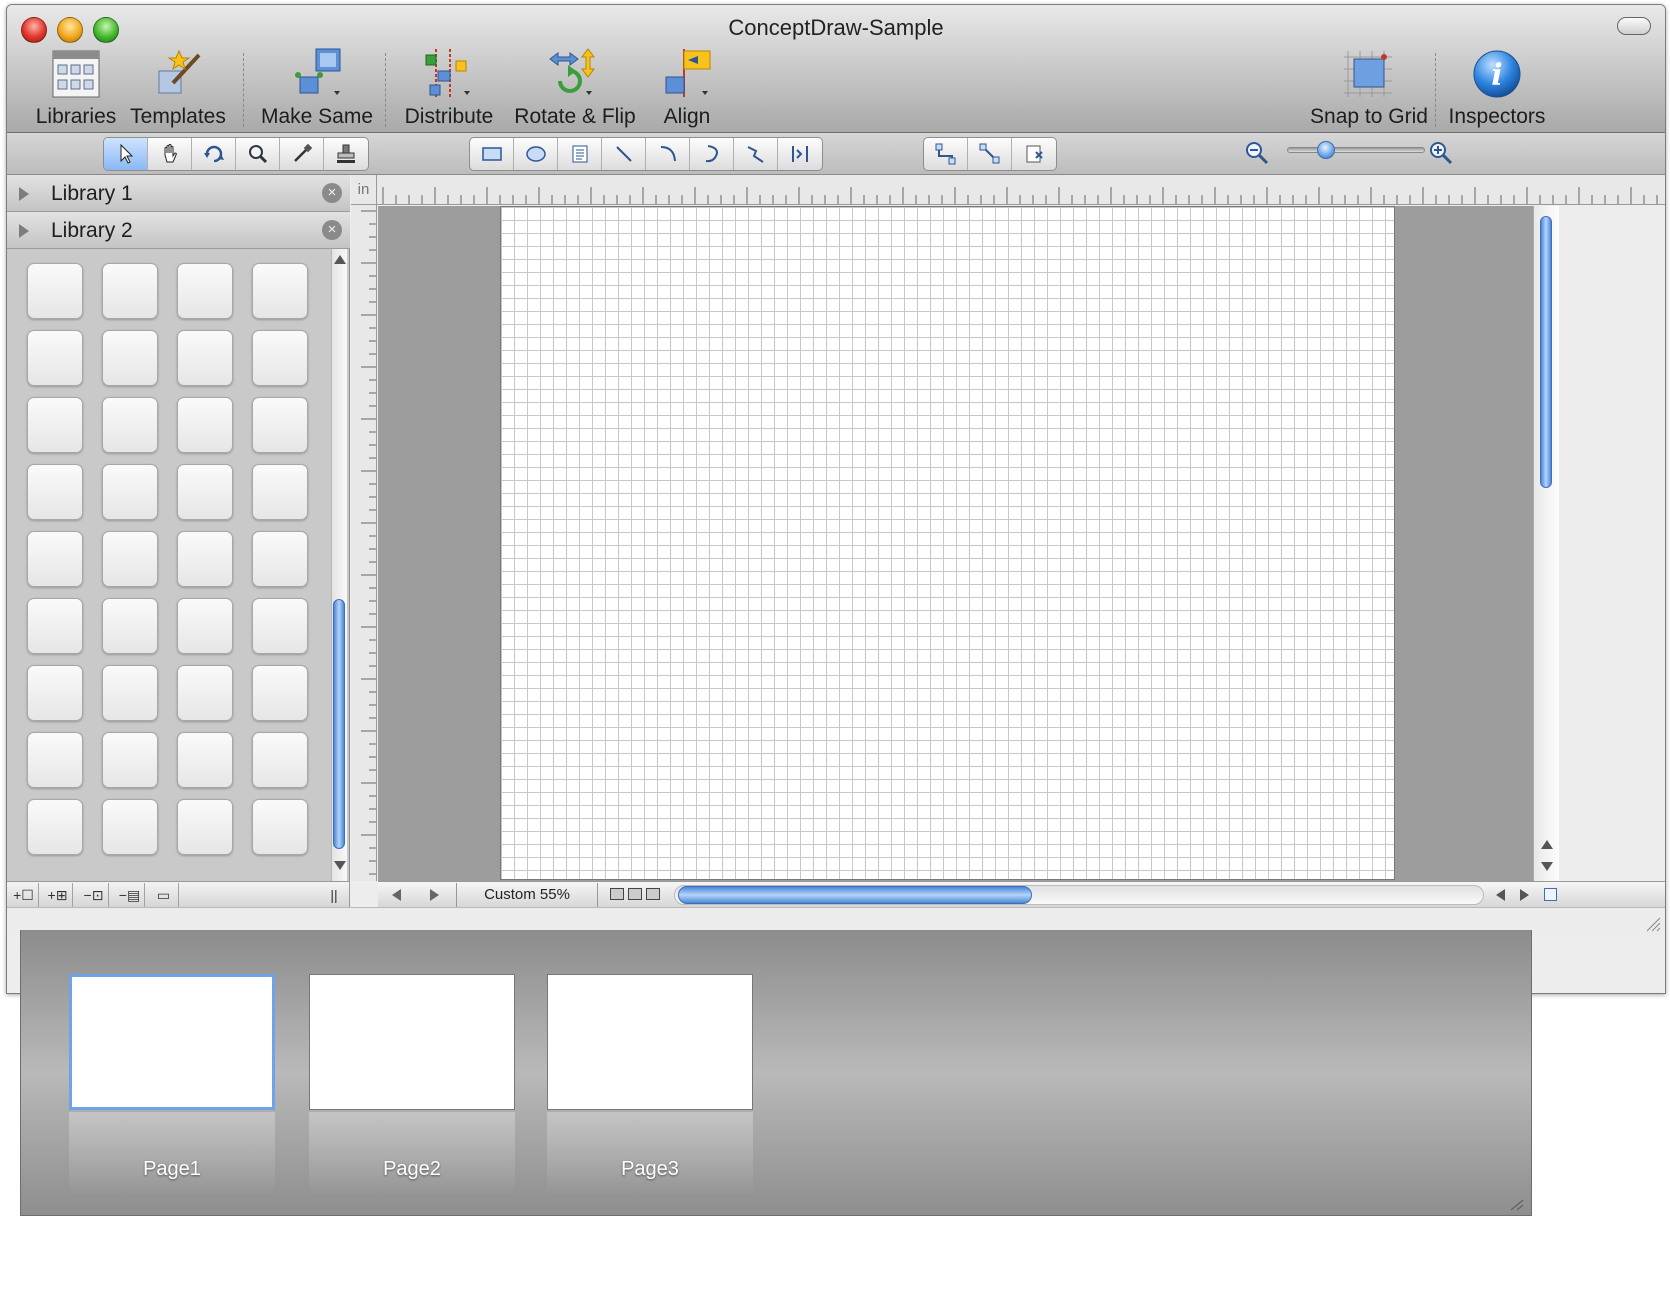 This screenshot has height=1302, width=1670. I want to click on inspectors-button: i Inspectors, so click(1497, 88).